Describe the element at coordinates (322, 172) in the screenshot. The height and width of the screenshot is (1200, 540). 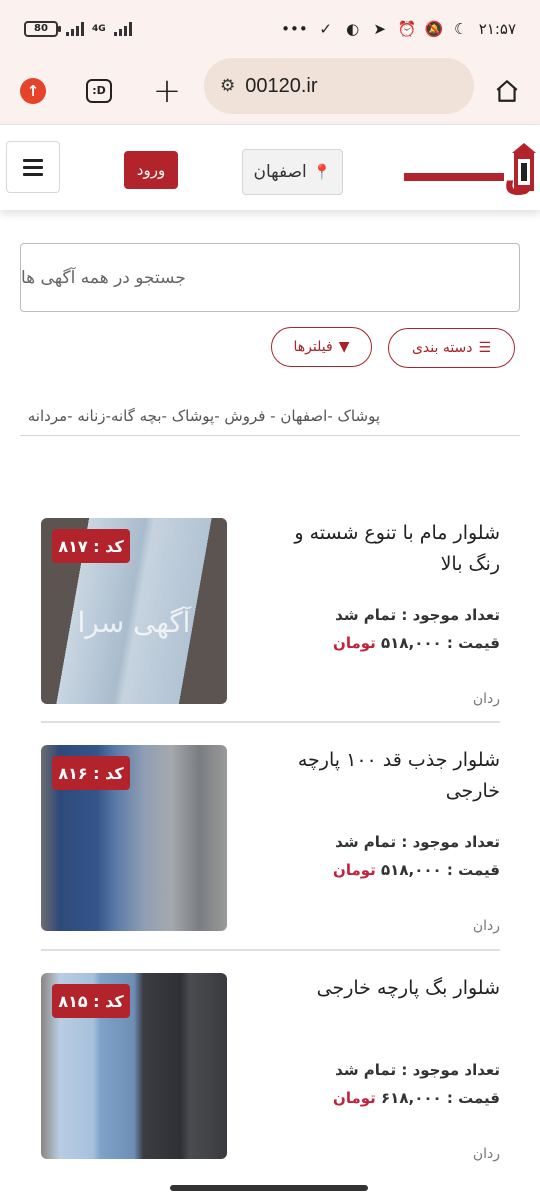
I see `location-pin-icon: 📍` at that location.